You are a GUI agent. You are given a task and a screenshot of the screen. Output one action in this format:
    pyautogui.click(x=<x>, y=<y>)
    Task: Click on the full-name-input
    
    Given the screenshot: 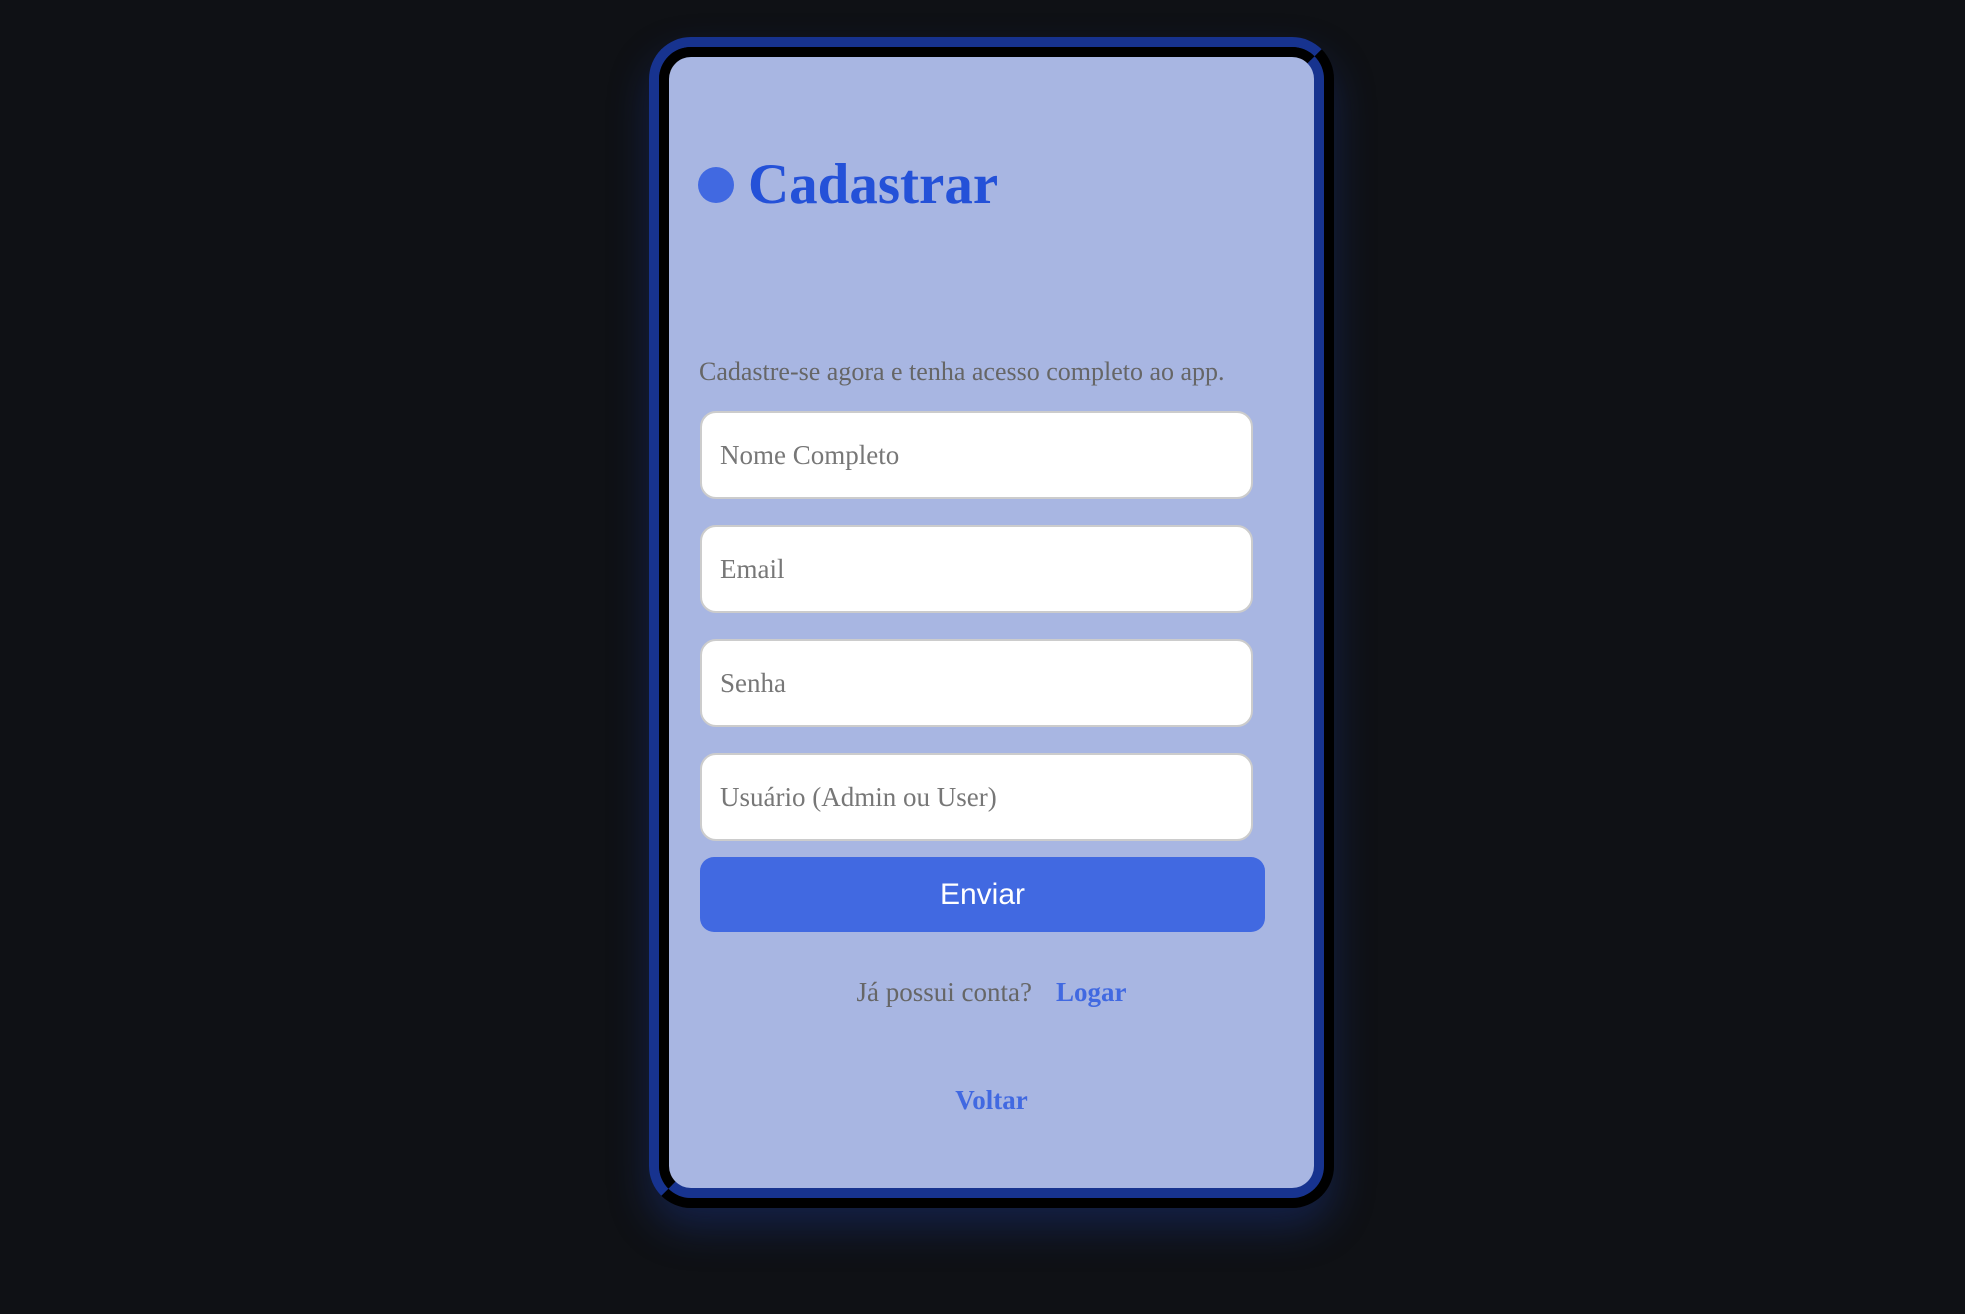 What is the action you would take?
    pyautogui.click(x=976, y=455)
    